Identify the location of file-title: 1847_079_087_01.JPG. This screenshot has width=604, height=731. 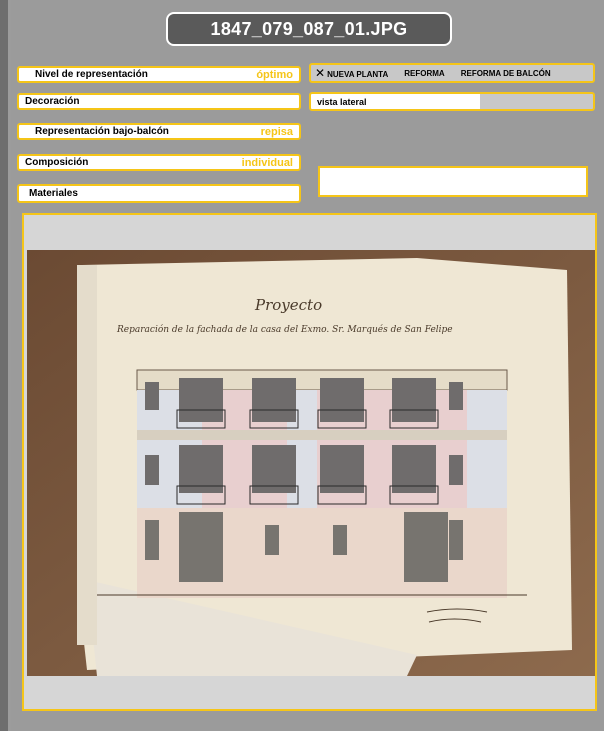
(309, 29).